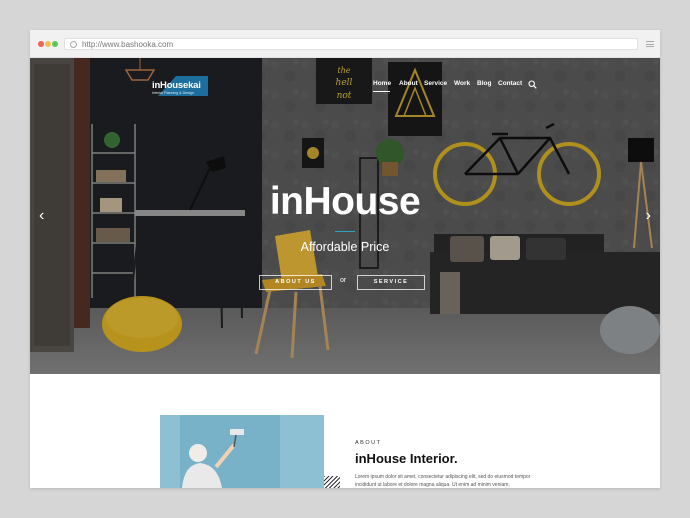 The height and width of the screenshot is (518, 690). Describe the element at coordinates (48, 44) in the screenshot. I see `minimize-window-dot` at that location.